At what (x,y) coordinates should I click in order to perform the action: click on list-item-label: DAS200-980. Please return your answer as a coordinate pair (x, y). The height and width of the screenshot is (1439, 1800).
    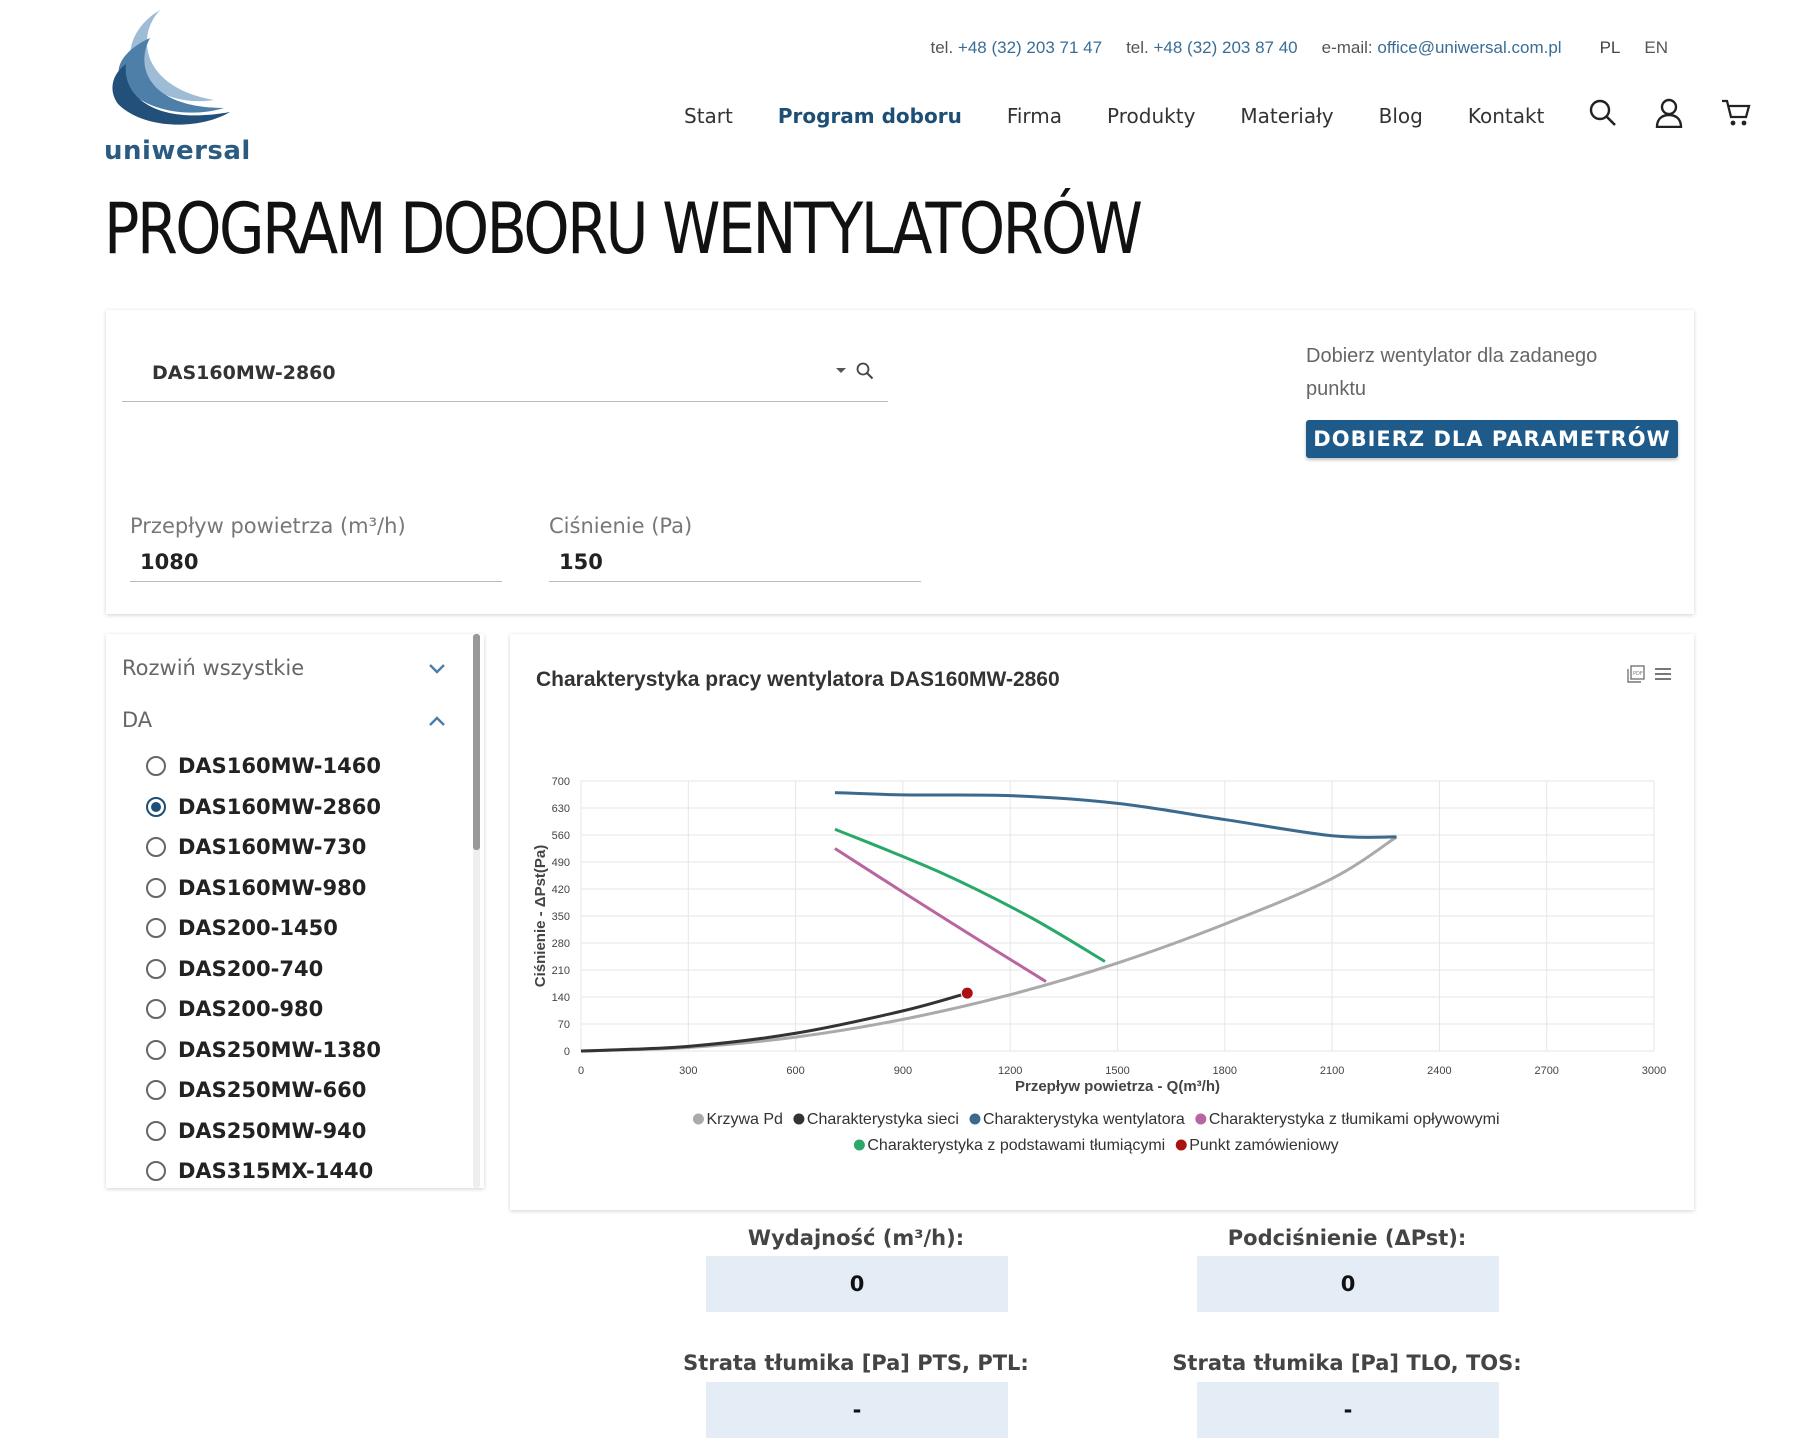
    Looking at the image, I should click on (251, 1009).